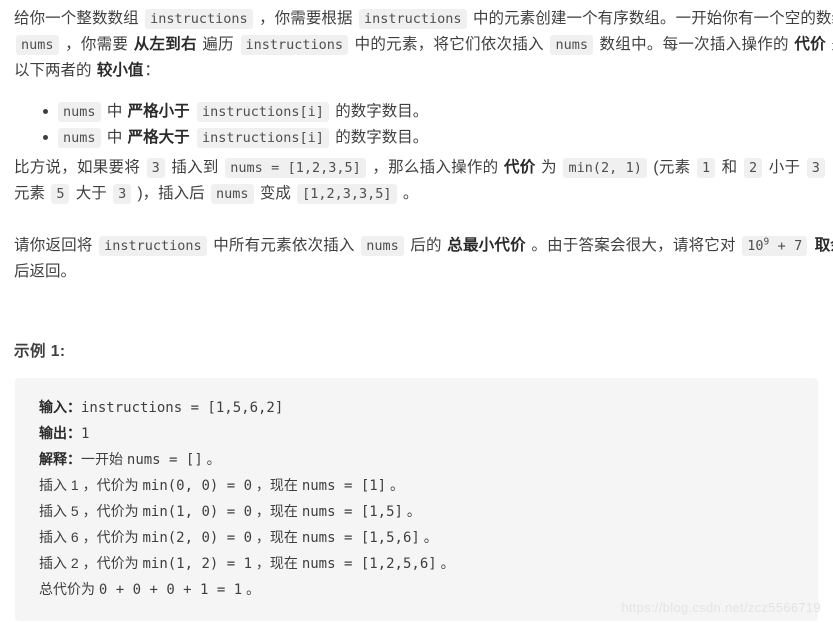 This screenshot has width=833, height=623. I want to click on text-segment: 给你一个整数数组, so click(79, 18).